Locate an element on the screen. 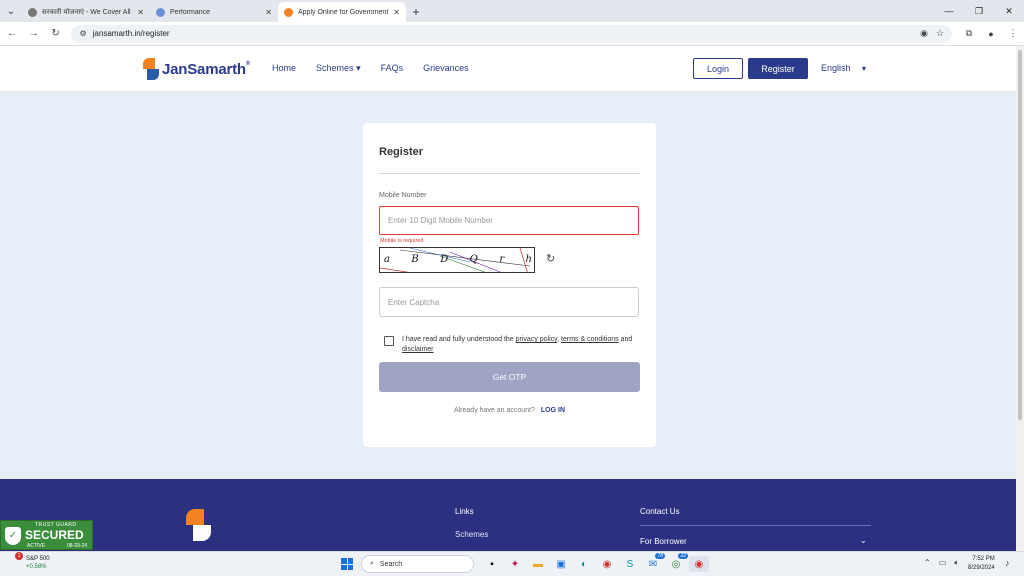  browser-tab-2: Performance ✕ is located at coordinates (214, 12).